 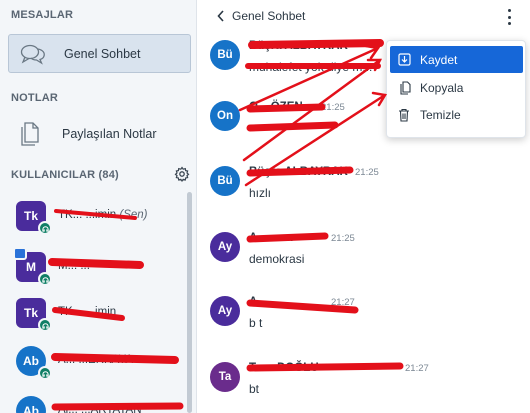 I want to click on message-sender: A... ...ca, so click(x=271, y=238).